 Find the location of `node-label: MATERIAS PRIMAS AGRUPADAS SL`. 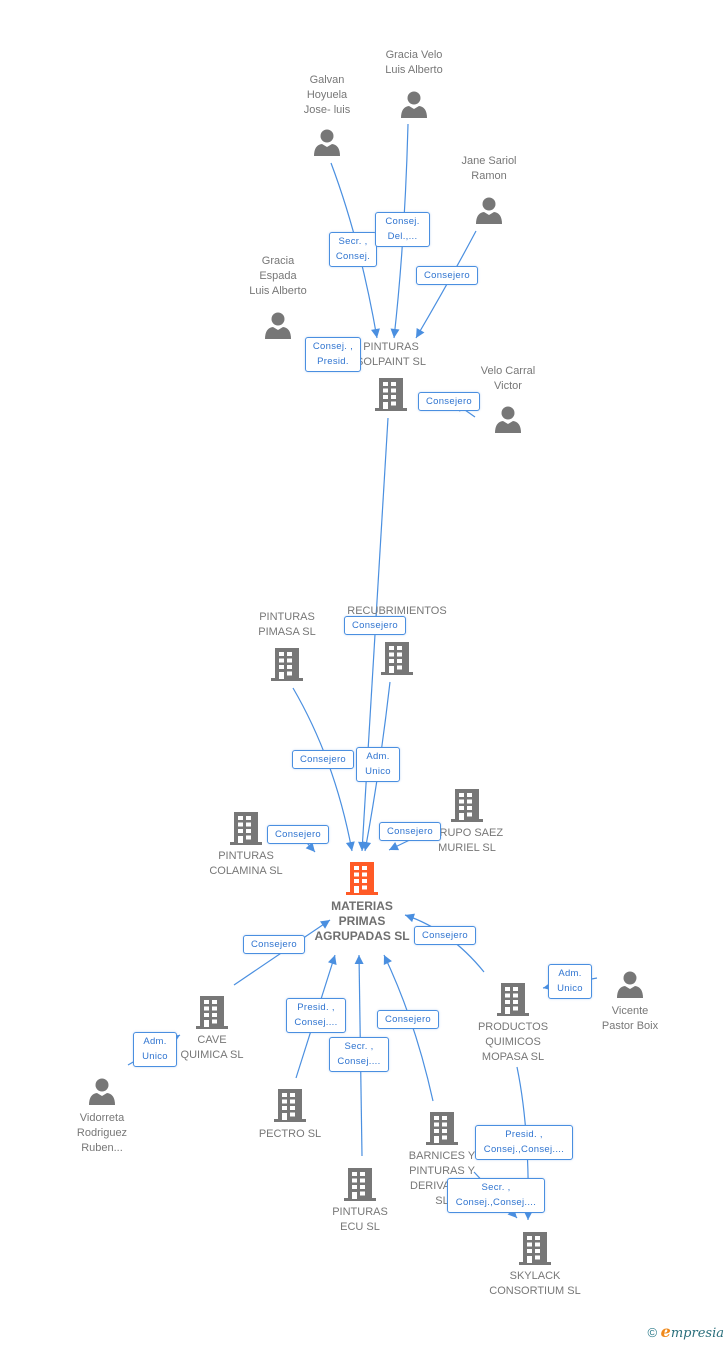

node-label: MATERIAS PRIMAS AGRUPADAS SL is located at coordinates (362, 921).